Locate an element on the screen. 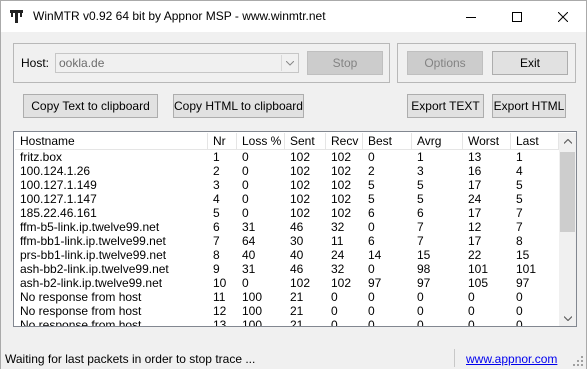 The width and height of the screenshot is (587, 369). resize-grip-icon is located at coordinates (578, 361).